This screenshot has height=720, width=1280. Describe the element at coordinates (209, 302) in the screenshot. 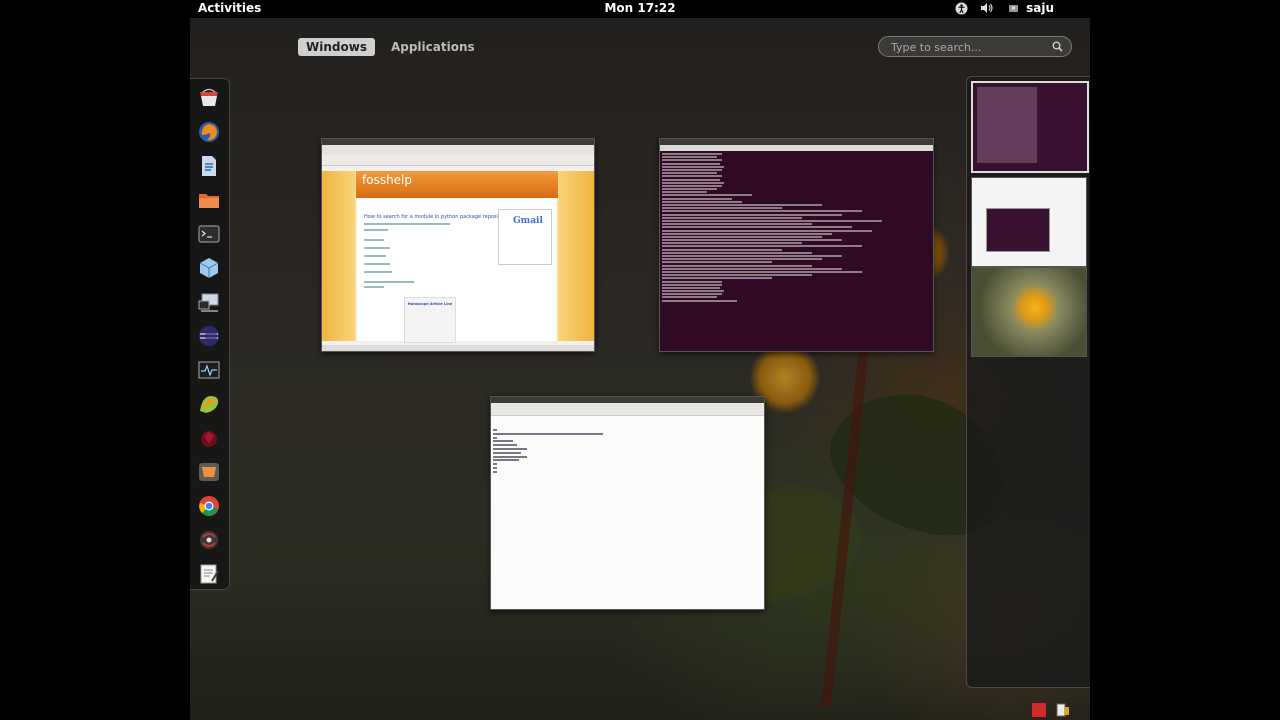

I see `remote-desktop-icon` at that location.